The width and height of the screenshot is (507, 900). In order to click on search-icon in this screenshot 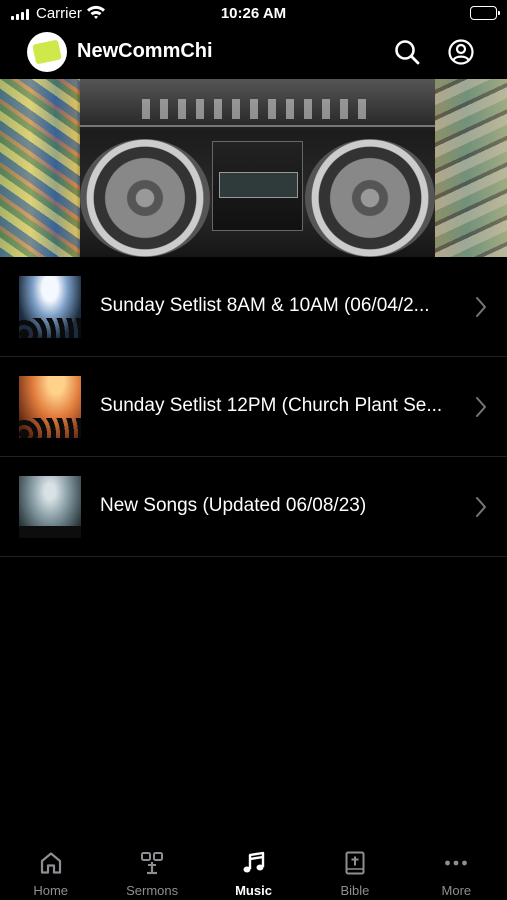, I will do `click(407, 52)`.